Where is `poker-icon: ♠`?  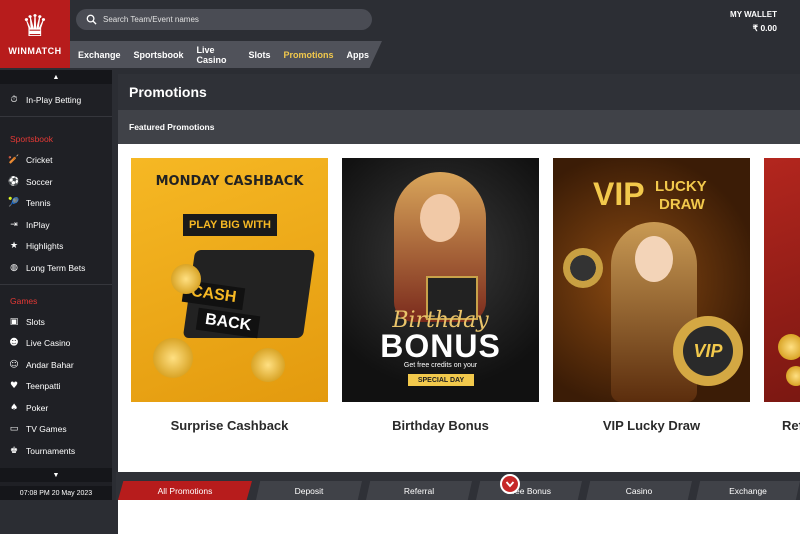
poker-icon: ♠ is located at coordinates (14, 408).